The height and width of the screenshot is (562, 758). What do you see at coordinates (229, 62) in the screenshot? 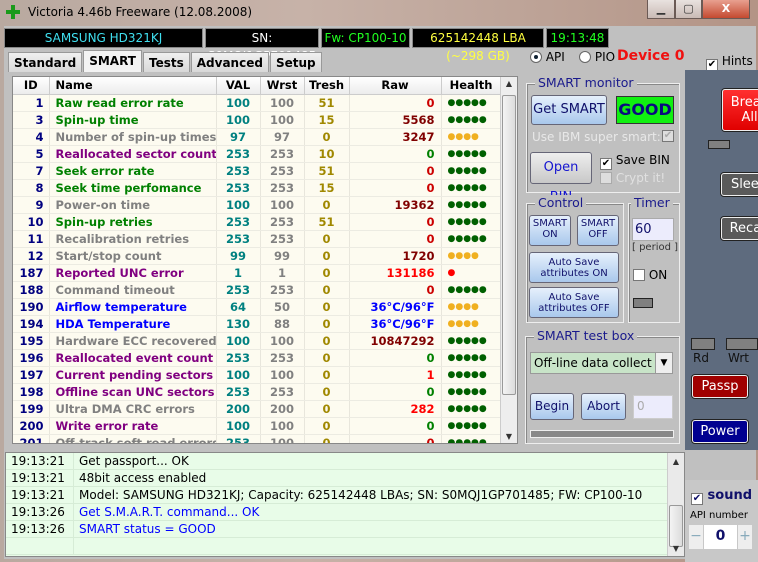
I see `tab-advanced: Advanced` at bounding box center [229, 62].